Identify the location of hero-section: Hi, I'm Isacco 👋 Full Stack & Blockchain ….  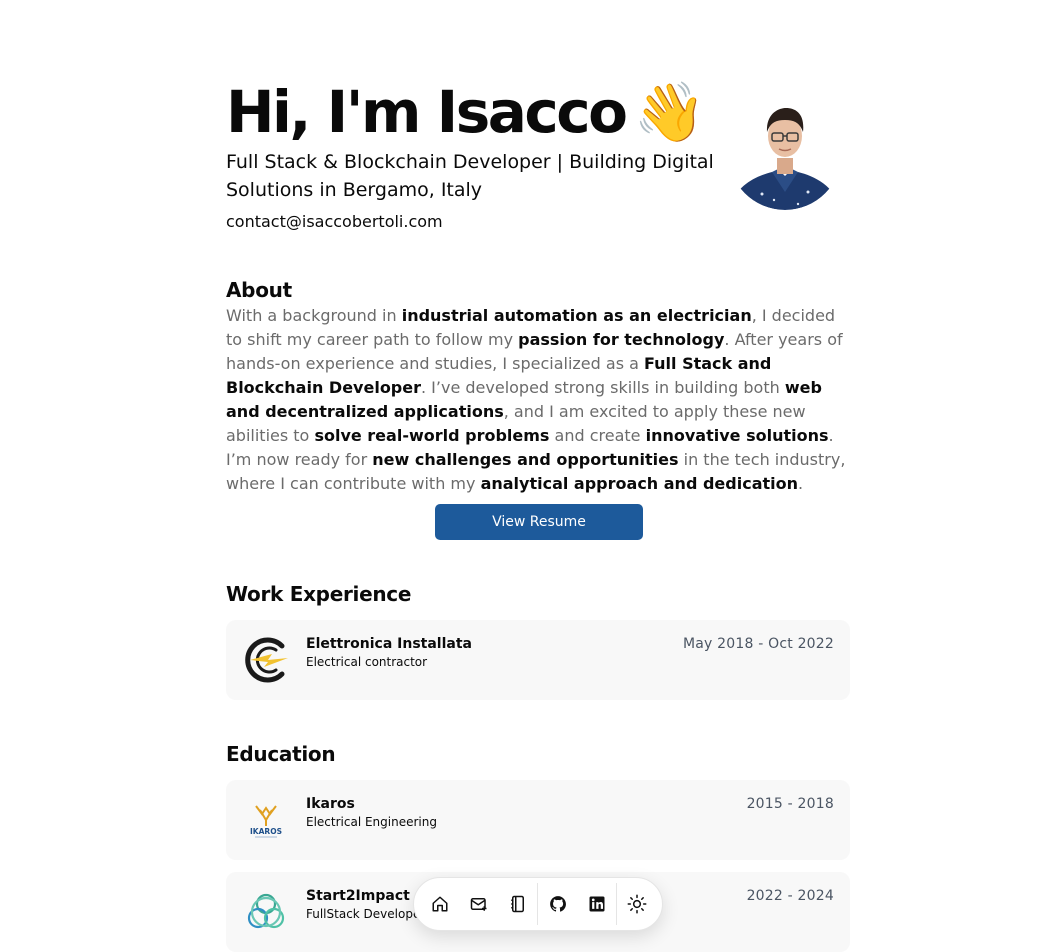
(538, 158).